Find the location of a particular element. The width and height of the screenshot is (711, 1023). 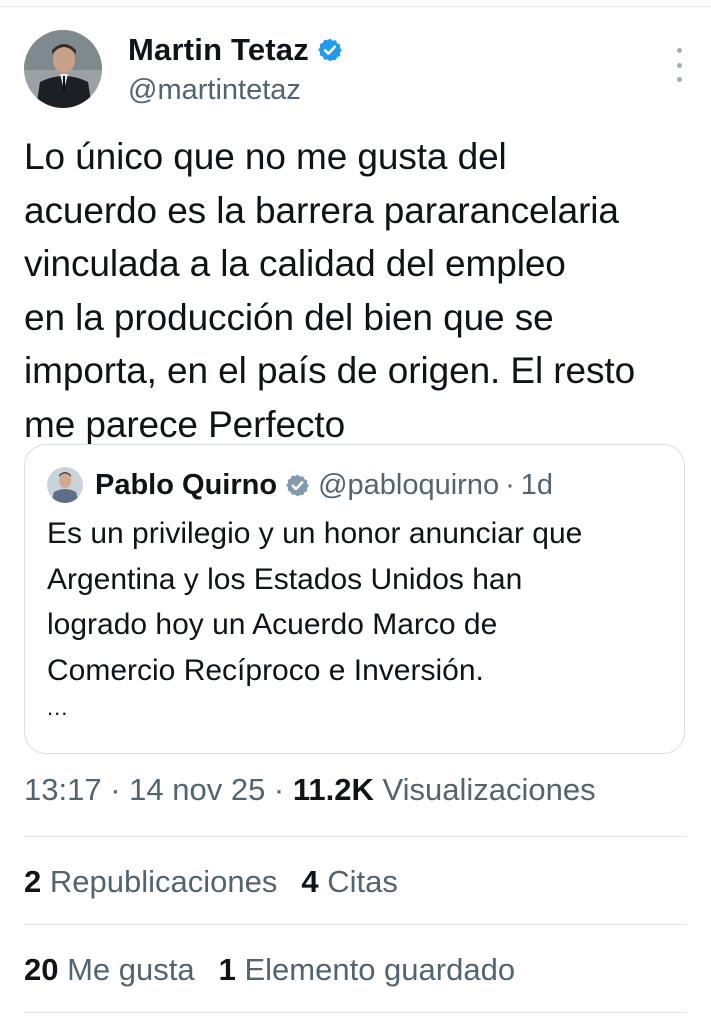

reposts-count: 2 is located at coordinates (33, 881).